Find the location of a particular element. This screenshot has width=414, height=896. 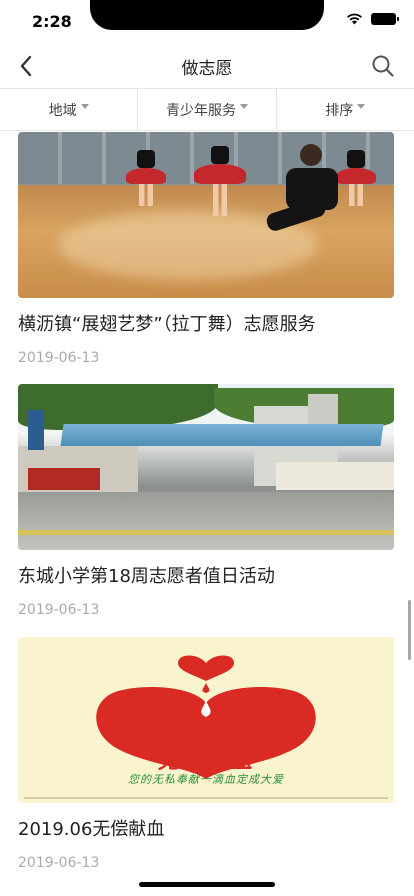

filter-bar: 地域 青少年服务 排序 is located at coordinates (207, 109).